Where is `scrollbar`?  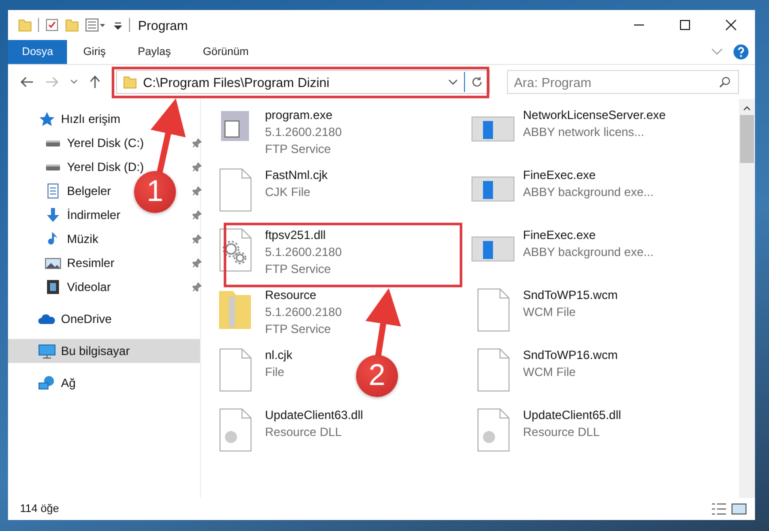
scrollbar is located at coordinates (747, 298).